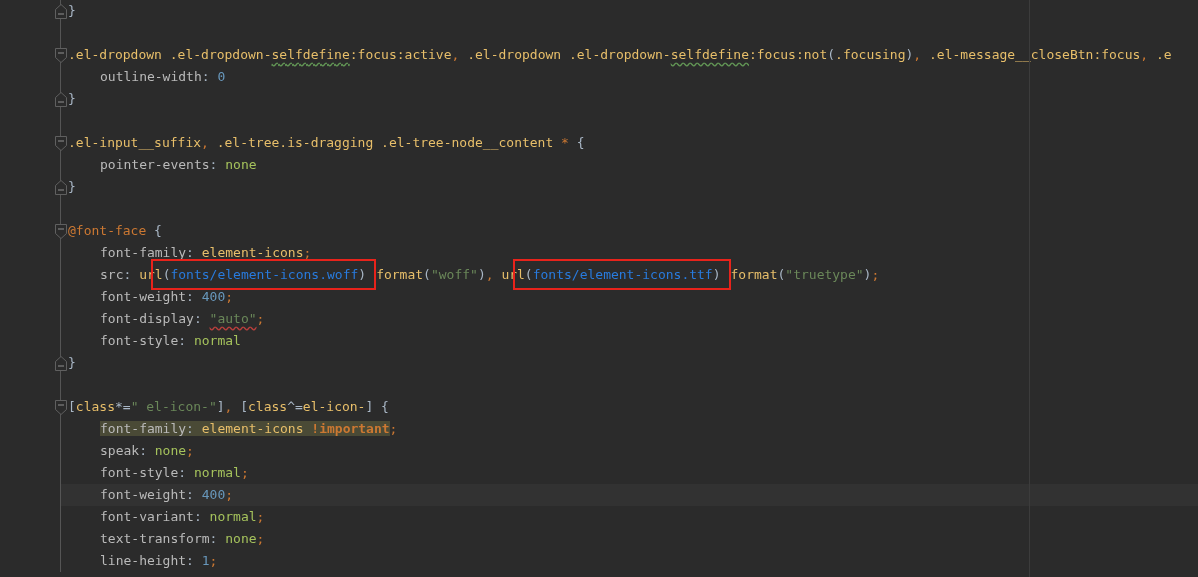 This screenshot has width=1198, height=577. I want to click on code-line: .el-dropdown .el-dropdown-selfdefine:focus:active, .el-dropdown .el-dropdown-selfdefine:focus:not(.focusing), .el-message__closeBtn:focus, .e, so click(619, 55).